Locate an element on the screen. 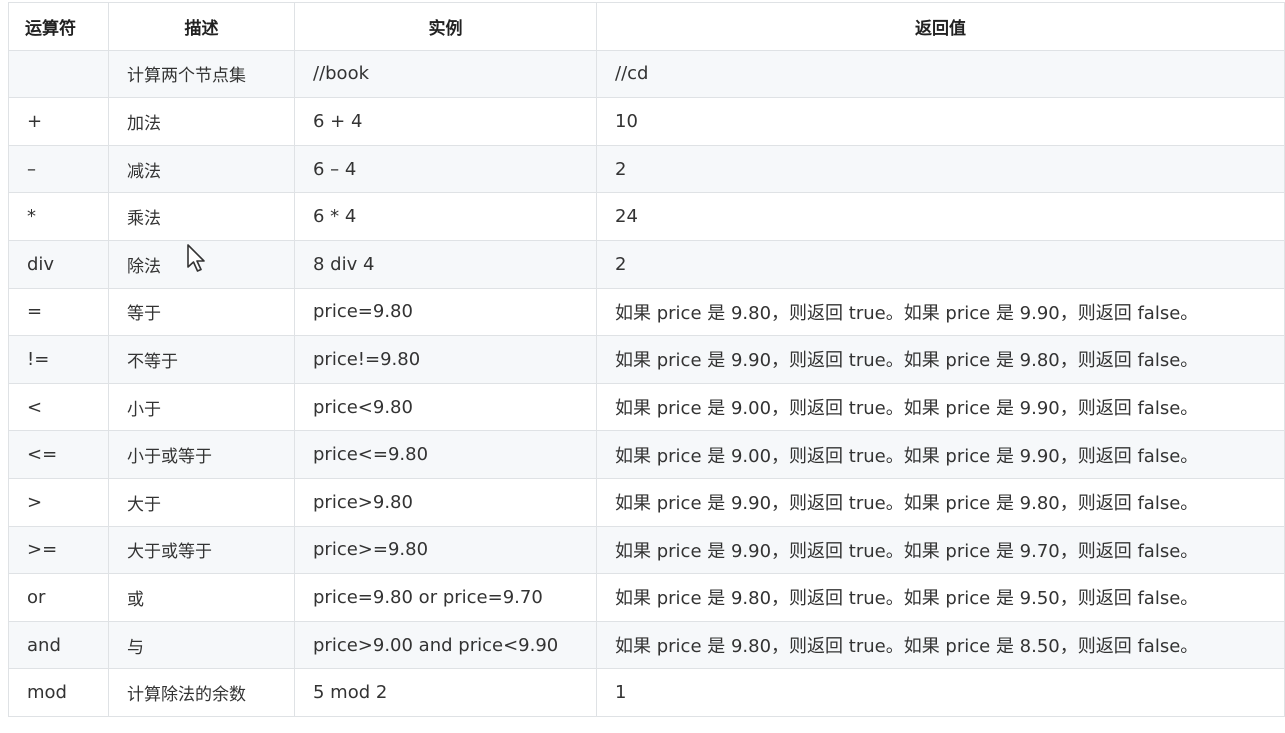 The width and height of the screenshot is (1285, 733). cell-description: 计算除法的余数 is located at coordinates (201, 692).